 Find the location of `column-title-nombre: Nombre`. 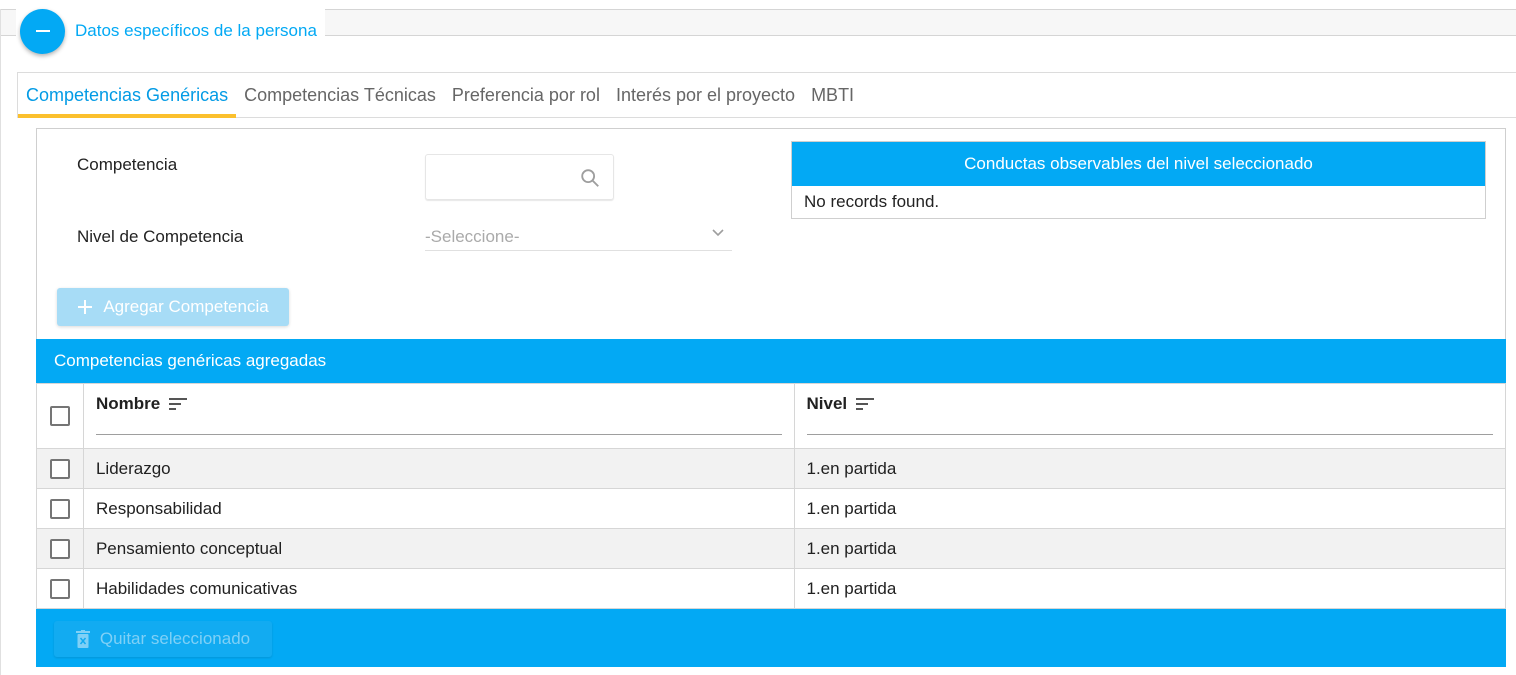

column-title-nombre: Nombre is located at coordinates (128, 403).